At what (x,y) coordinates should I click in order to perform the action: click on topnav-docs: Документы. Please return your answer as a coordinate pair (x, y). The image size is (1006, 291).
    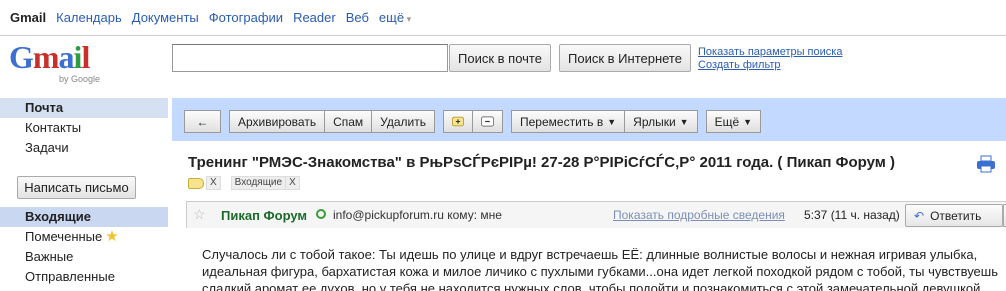
    Looking at the image, I should click on (165, 17).